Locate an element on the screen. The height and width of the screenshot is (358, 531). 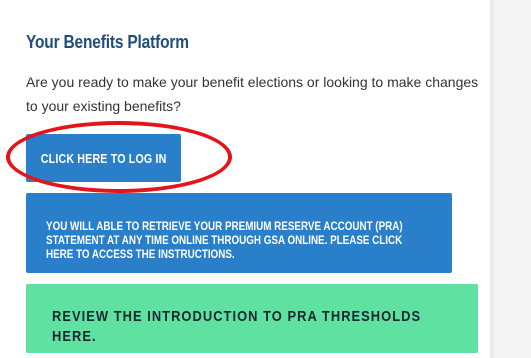
login-button: CLICK HERE TO LOG IN is located at coordinates (103, 158).